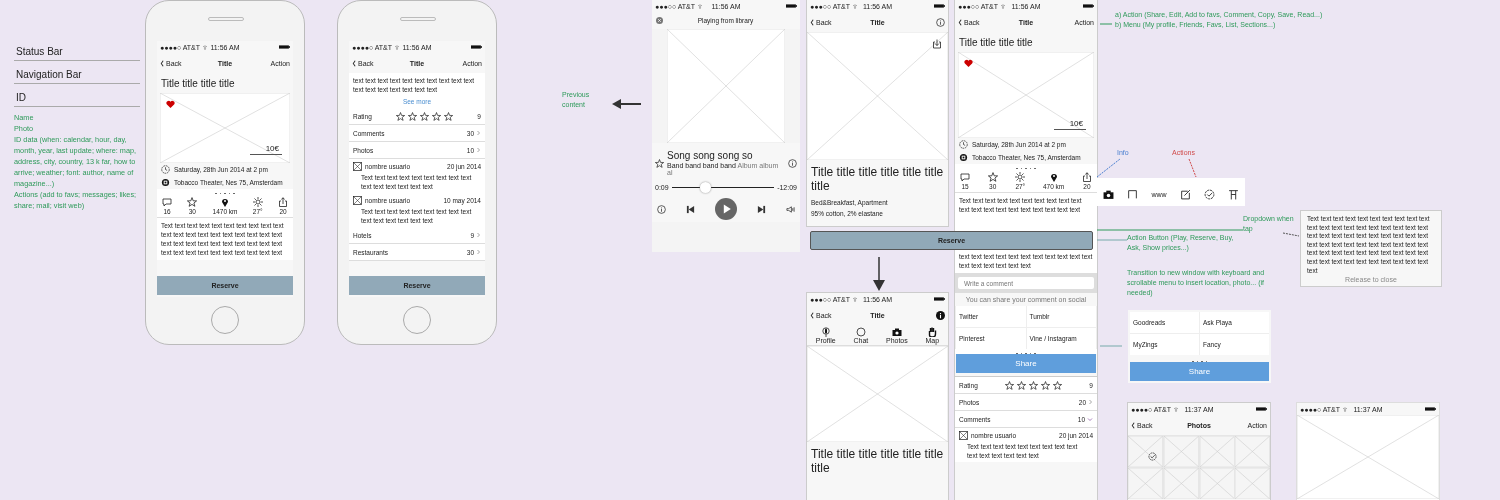  I want to click on edit-icon, so click(1185, 194).